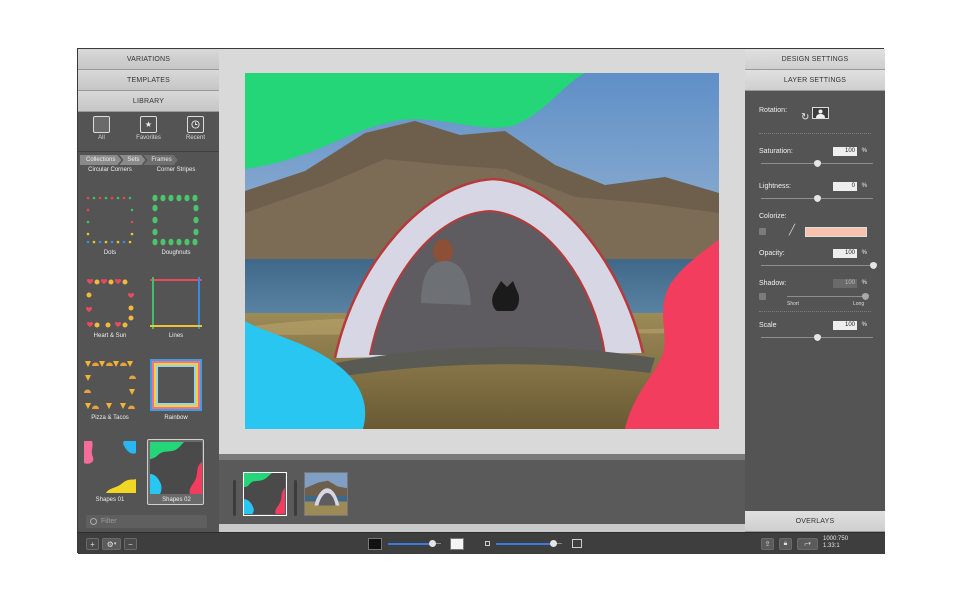 Image resolution: width=960 pixels, height=600 pixels. Describe the element at coordinates (110, 169) in the screenshot. I see `frame-set-circular-corners: Circular Corners` at that location.